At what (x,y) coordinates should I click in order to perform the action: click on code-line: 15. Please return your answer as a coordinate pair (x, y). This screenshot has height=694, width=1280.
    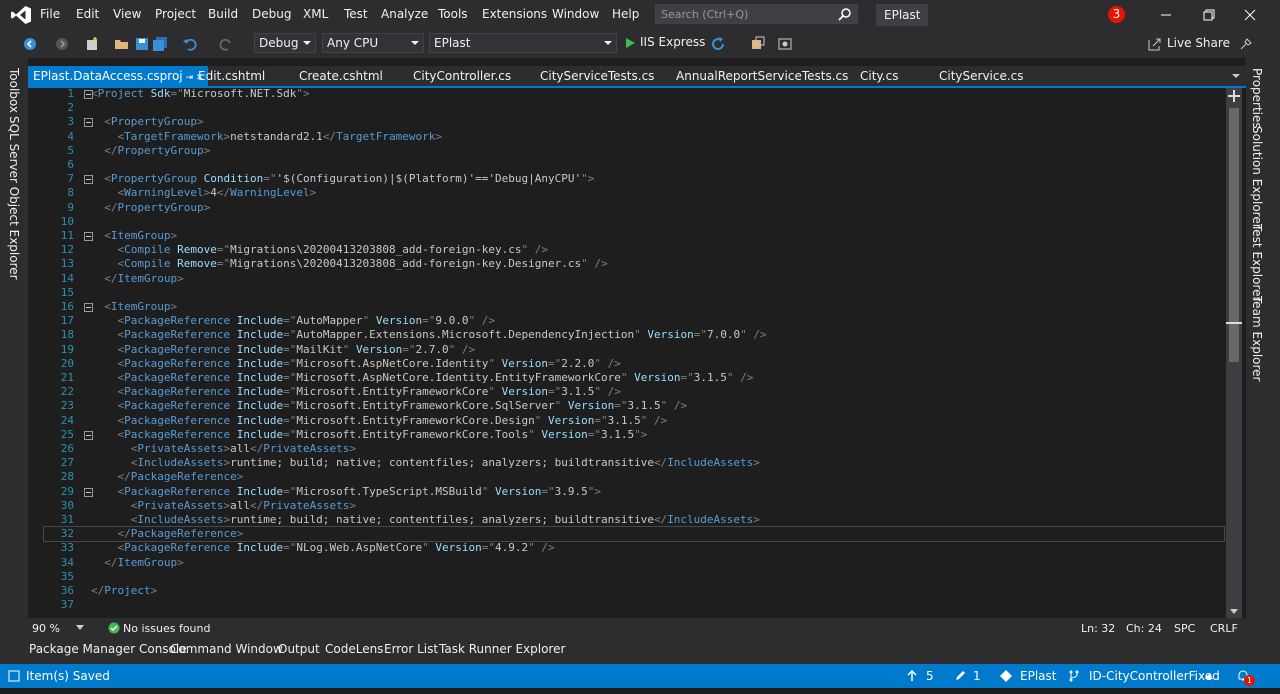
    Looking at the image, I should click on (634, 293).